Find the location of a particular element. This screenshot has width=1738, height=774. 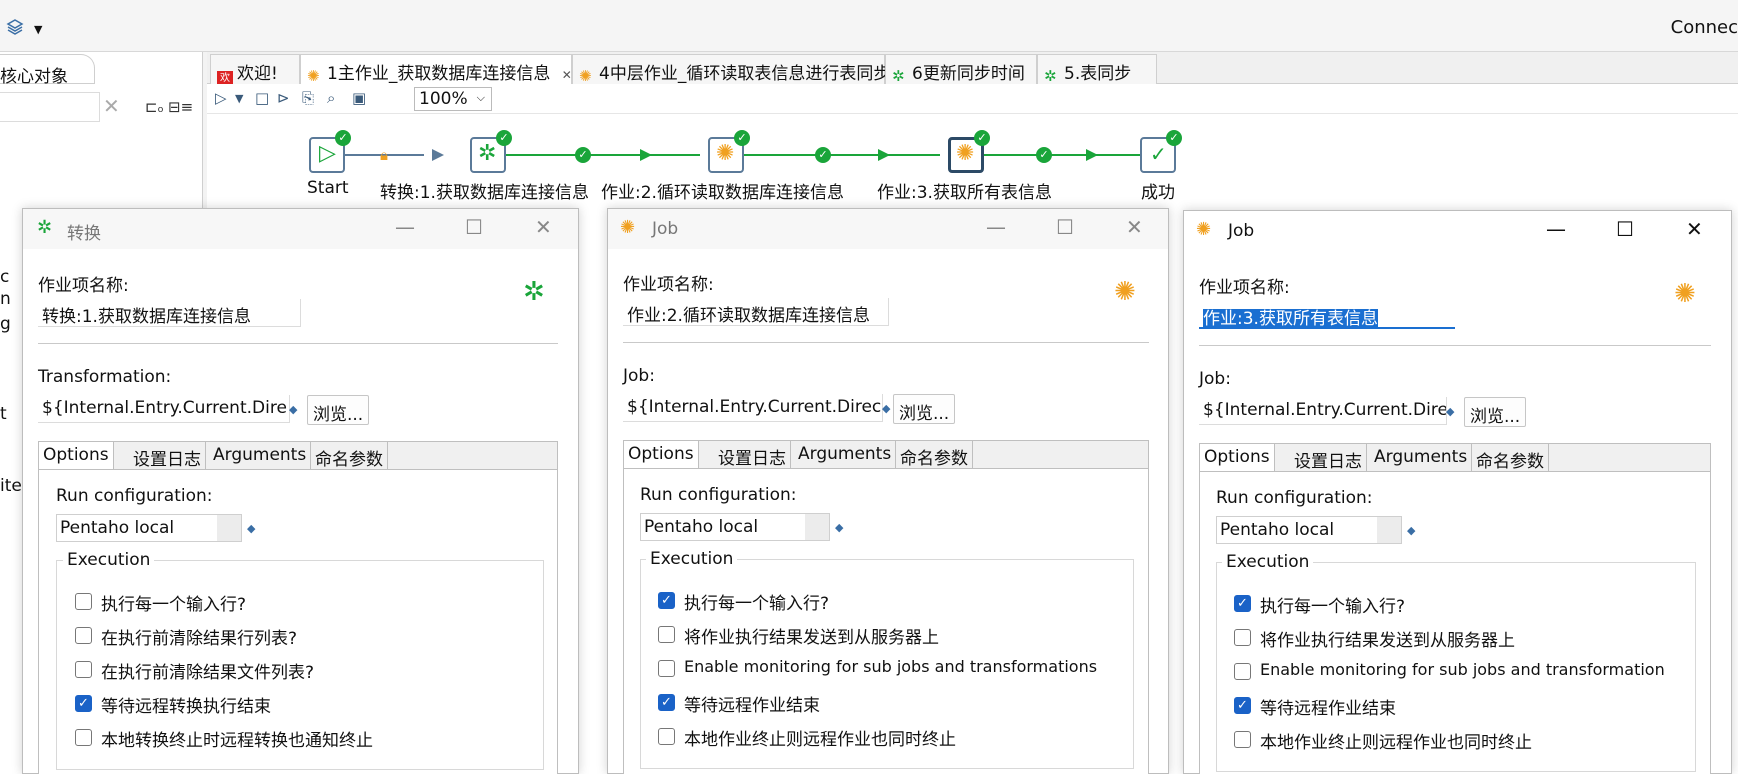

path-value: ${Internal.Entry.Current.Dire is located at coordinates (1325, 410).